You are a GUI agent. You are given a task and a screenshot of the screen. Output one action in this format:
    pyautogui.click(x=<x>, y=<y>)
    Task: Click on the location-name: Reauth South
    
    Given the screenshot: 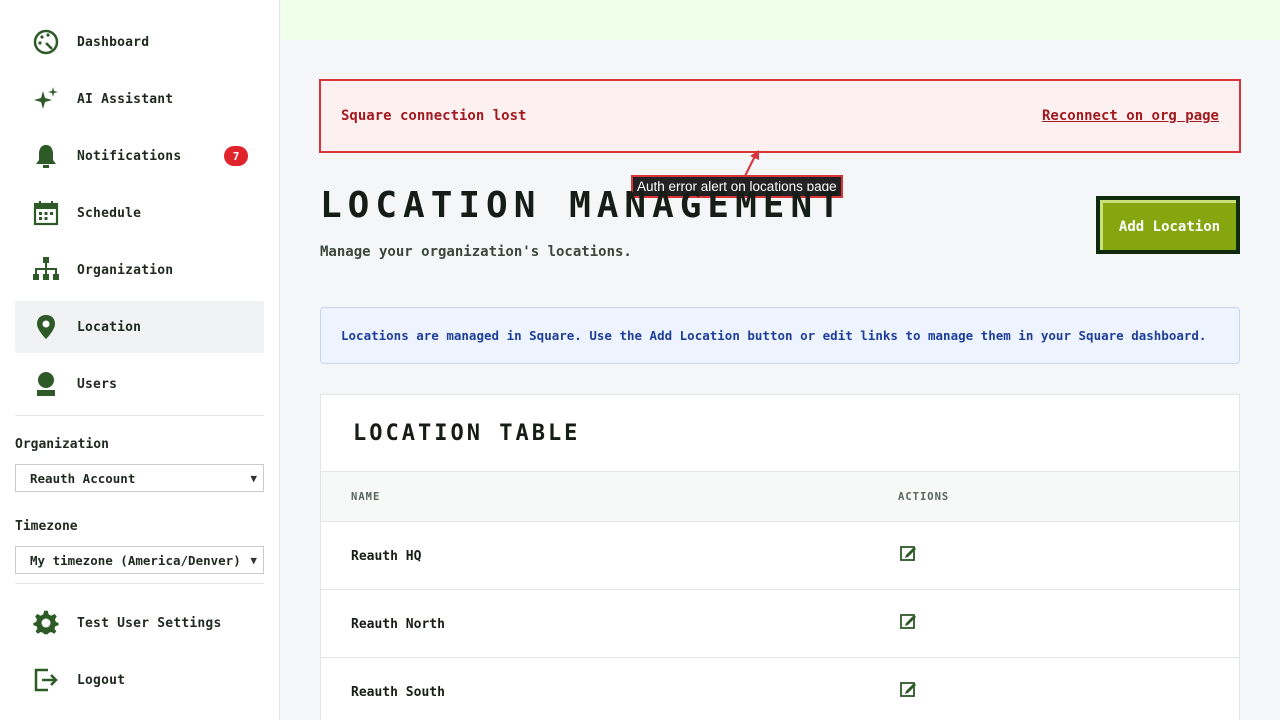 What is the action you would take?
    pyautogui.click(x=398, y=692)
    